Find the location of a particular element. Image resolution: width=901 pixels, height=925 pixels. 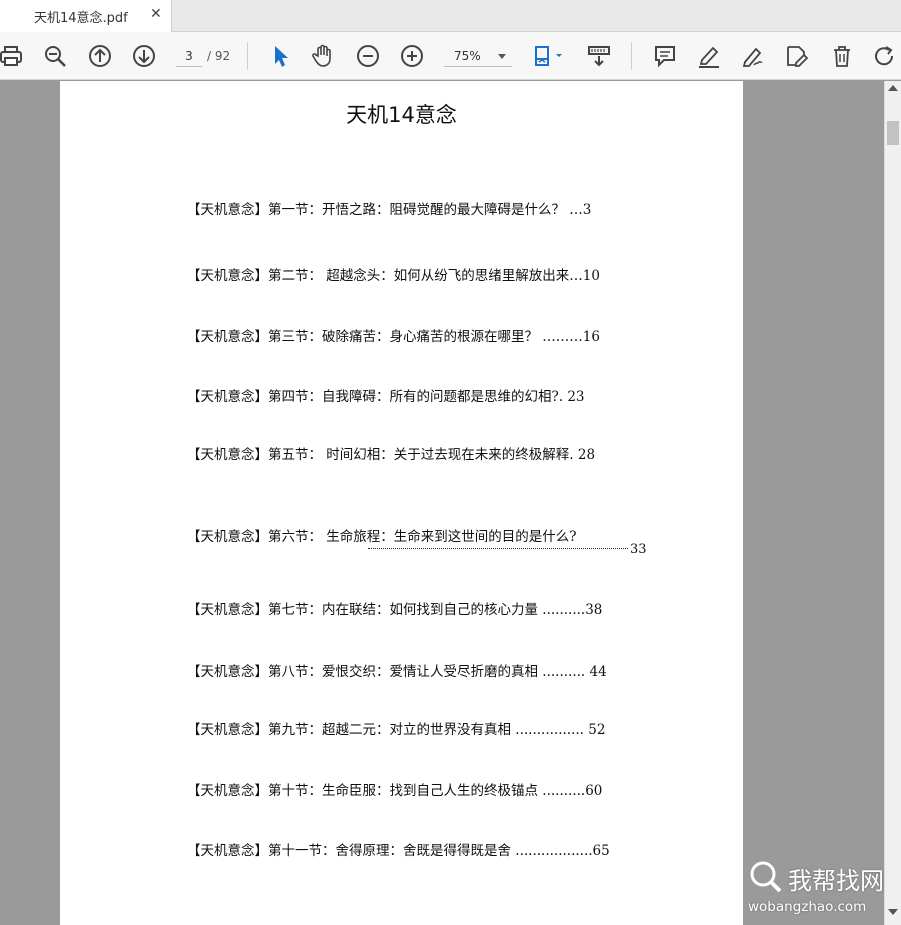

document-title: 天机14意念 is located at coordinates (401, 115).